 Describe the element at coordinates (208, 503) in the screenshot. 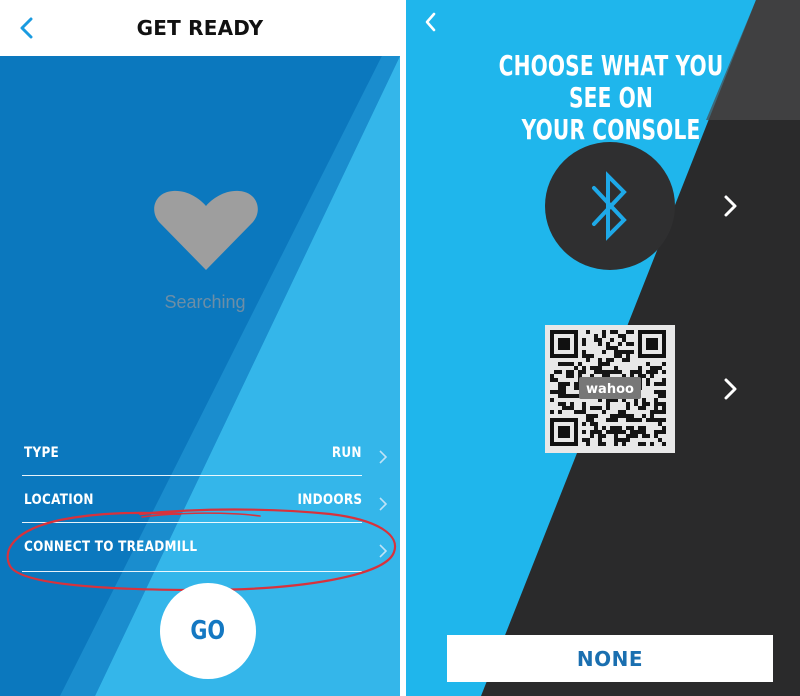

I see `setting-row-location: LOCATION INDOORS` at that location.